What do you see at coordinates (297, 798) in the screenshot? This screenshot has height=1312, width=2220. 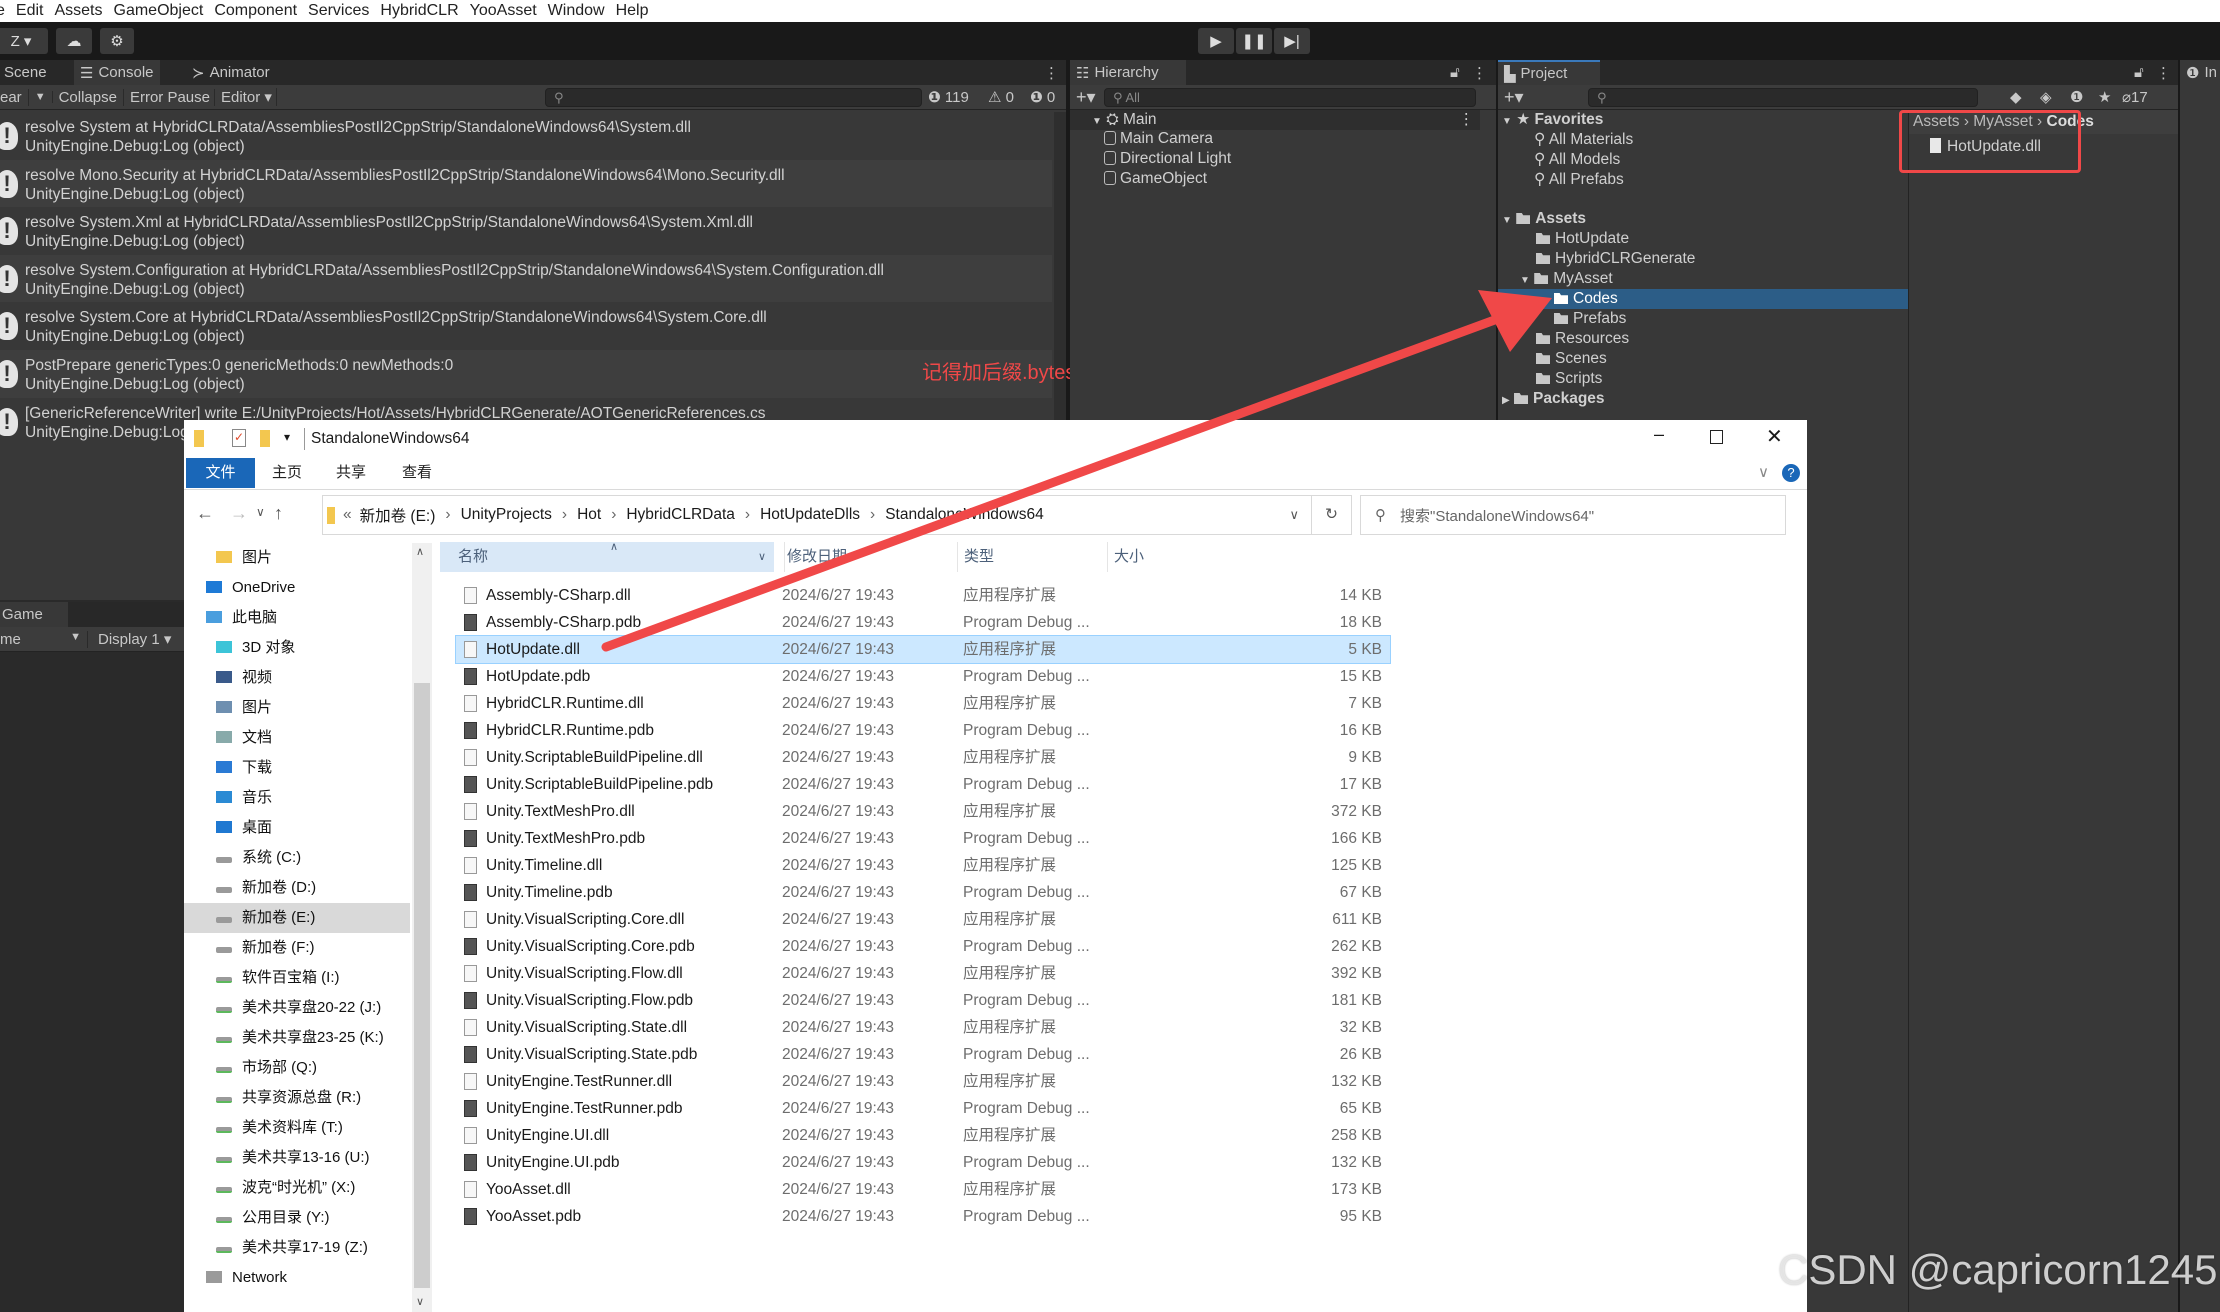 I see `nav-item: 音乐` at bounding box center [297, 798].